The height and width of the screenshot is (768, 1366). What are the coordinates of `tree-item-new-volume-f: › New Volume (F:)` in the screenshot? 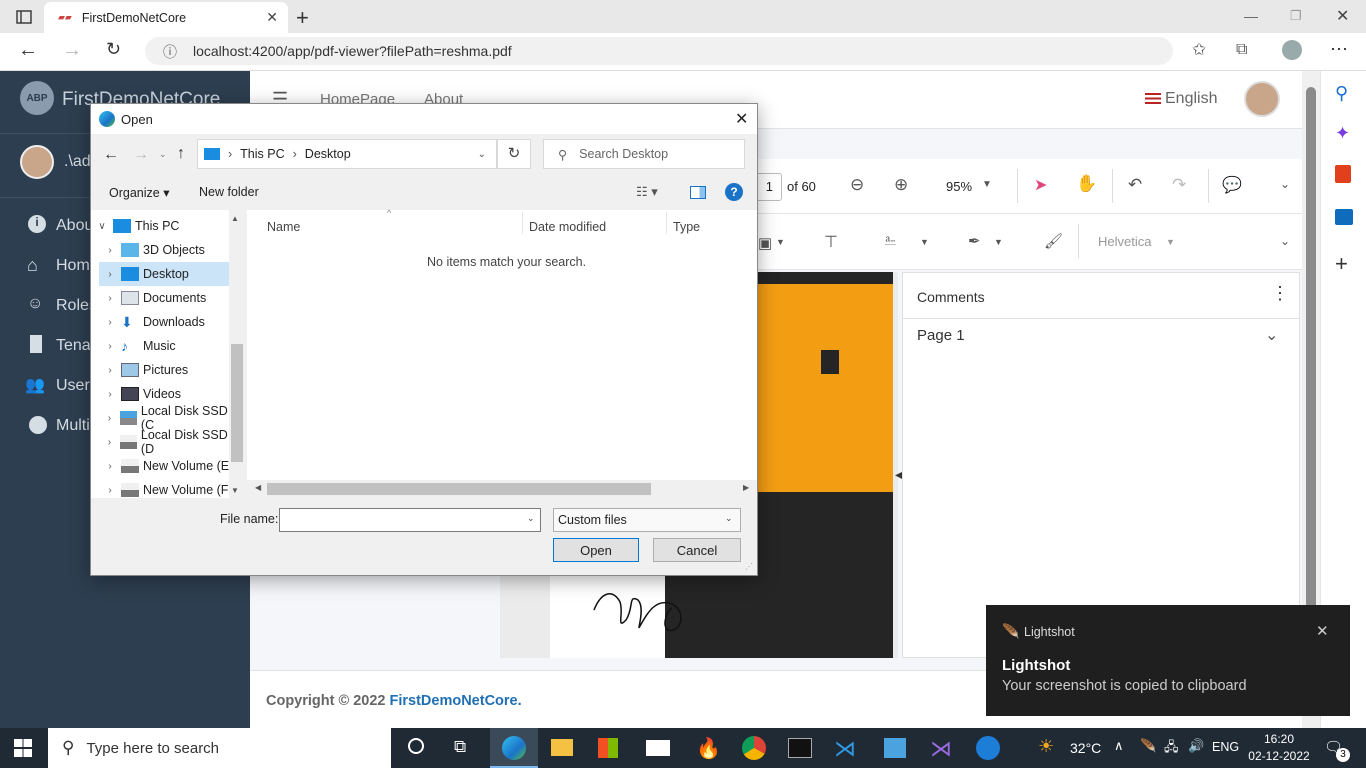 It's located at (169, 490).